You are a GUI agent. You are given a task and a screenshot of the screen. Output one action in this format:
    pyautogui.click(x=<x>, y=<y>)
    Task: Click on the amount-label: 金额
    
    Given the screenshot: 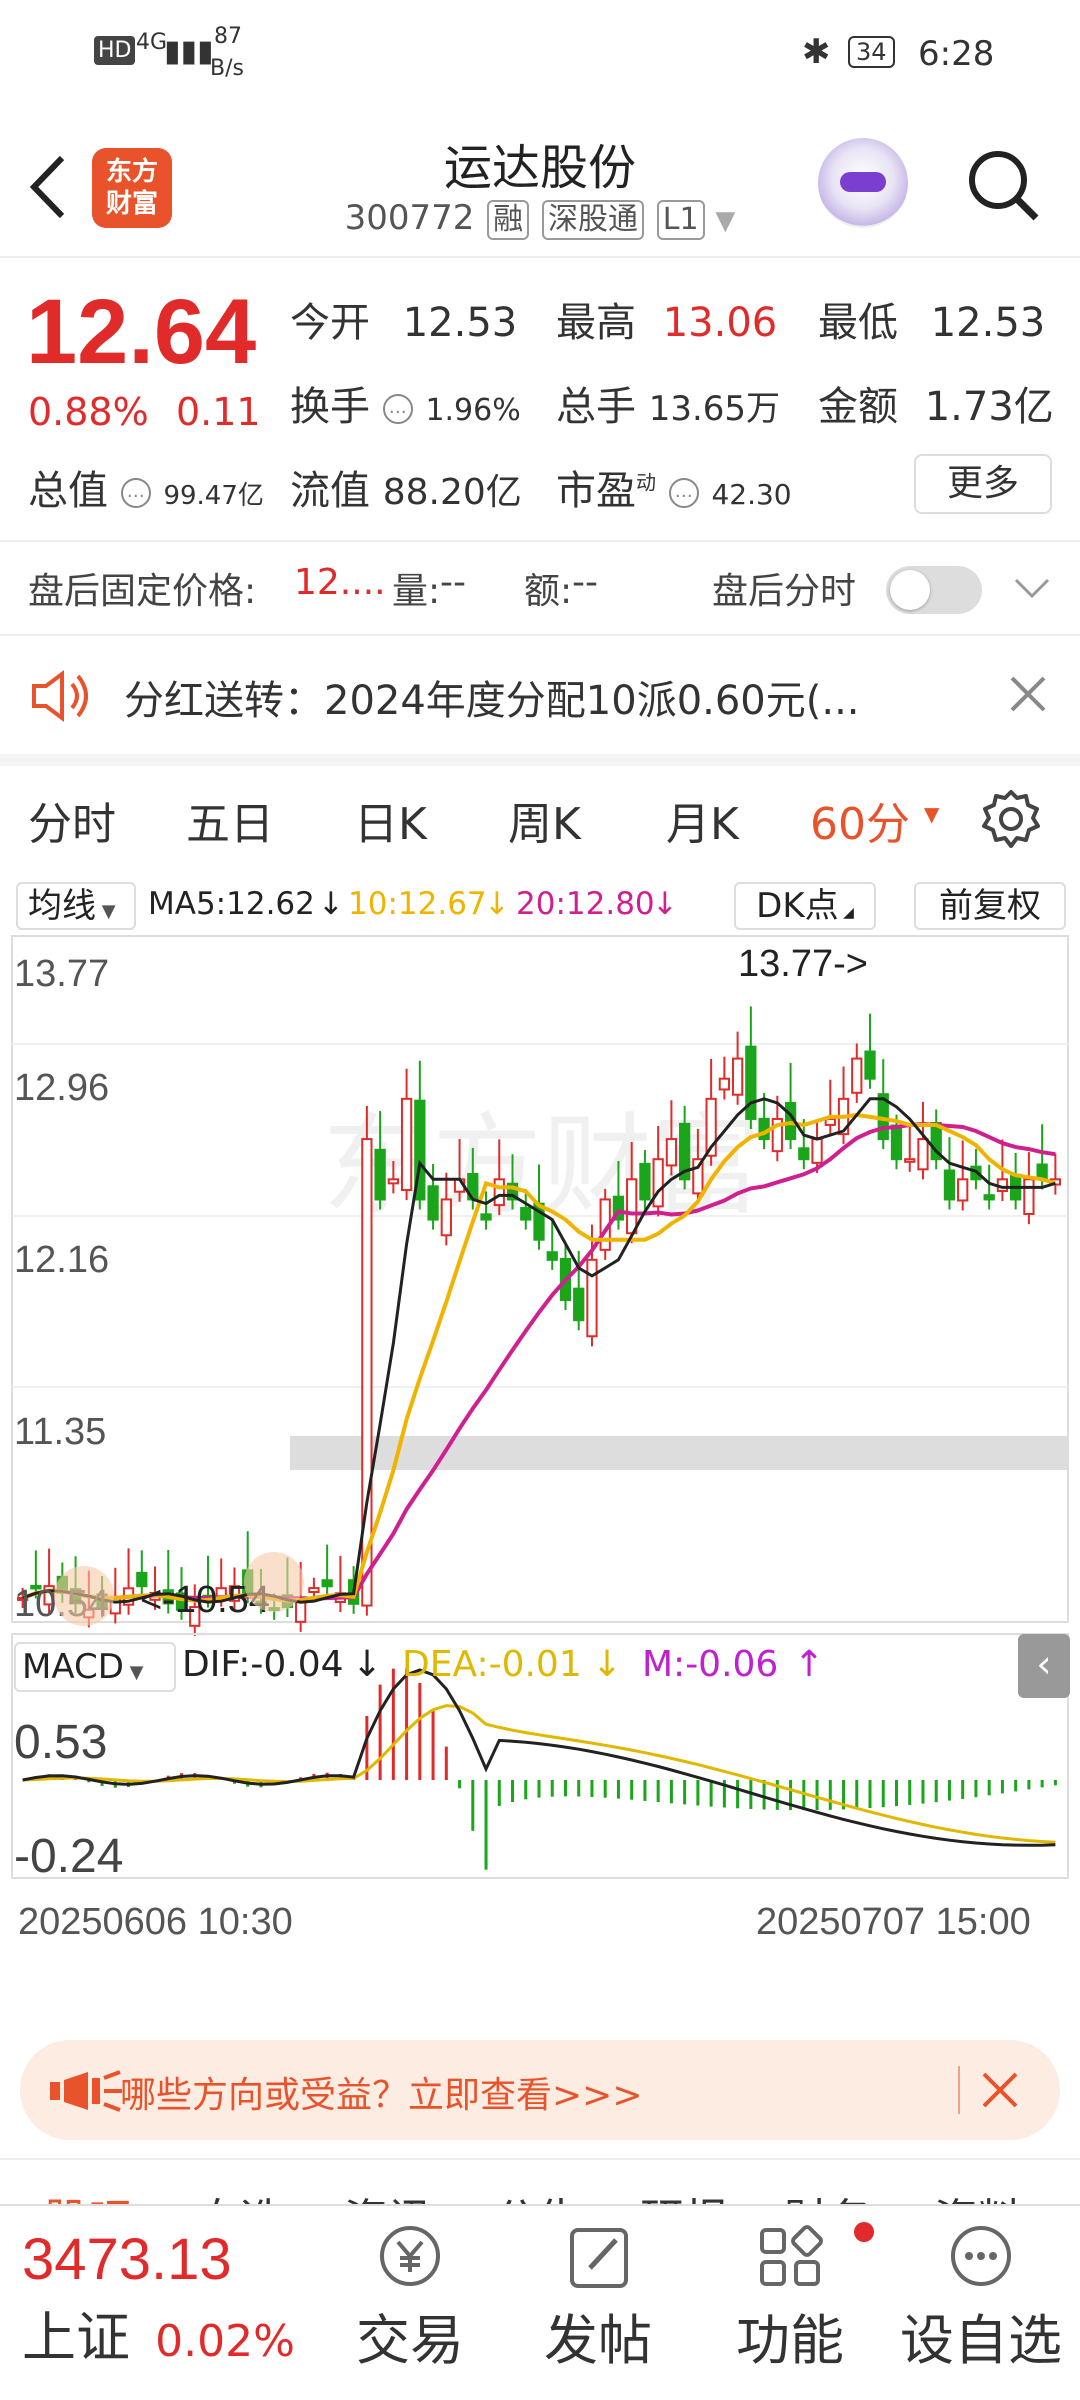 What is the action you would take?
    pyautogui.click(x=858, y=407)
    